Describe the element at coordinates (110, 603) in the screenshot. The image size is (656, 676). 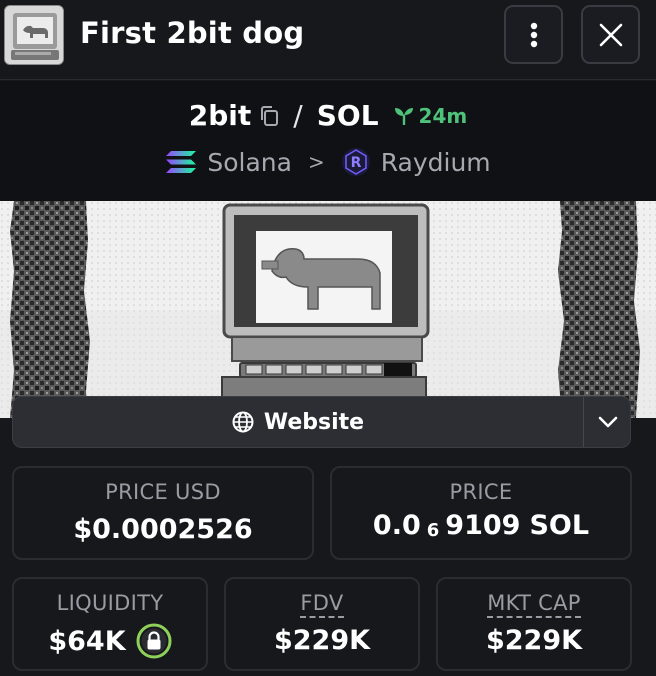
I see `liquidity-label: LIQUIDITY` at that location.